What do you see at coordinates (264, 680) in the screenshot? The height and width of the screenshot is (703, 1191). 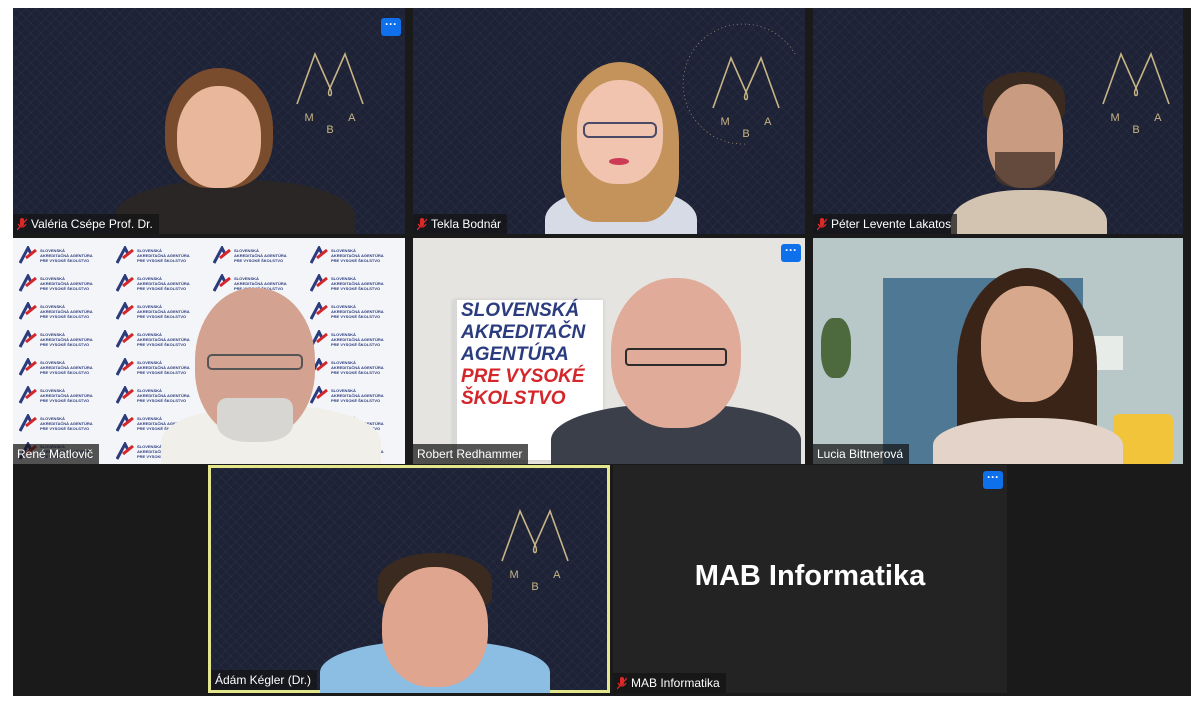 I see `participant-name-label: Ádám Kégler (Dr.)` at bounding box center [264, 680].